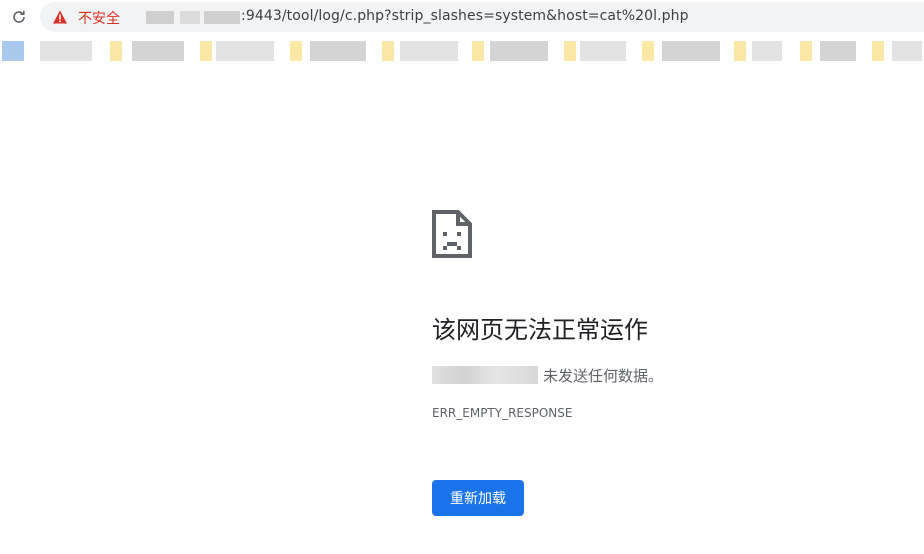 The height and width of the screenshot is (554, 924). What do you see at coordinates (502, 413) in the screenshot?
I see `error-code: ERR_EMPTY_RESPONSE` at bounding box center [502, 413].